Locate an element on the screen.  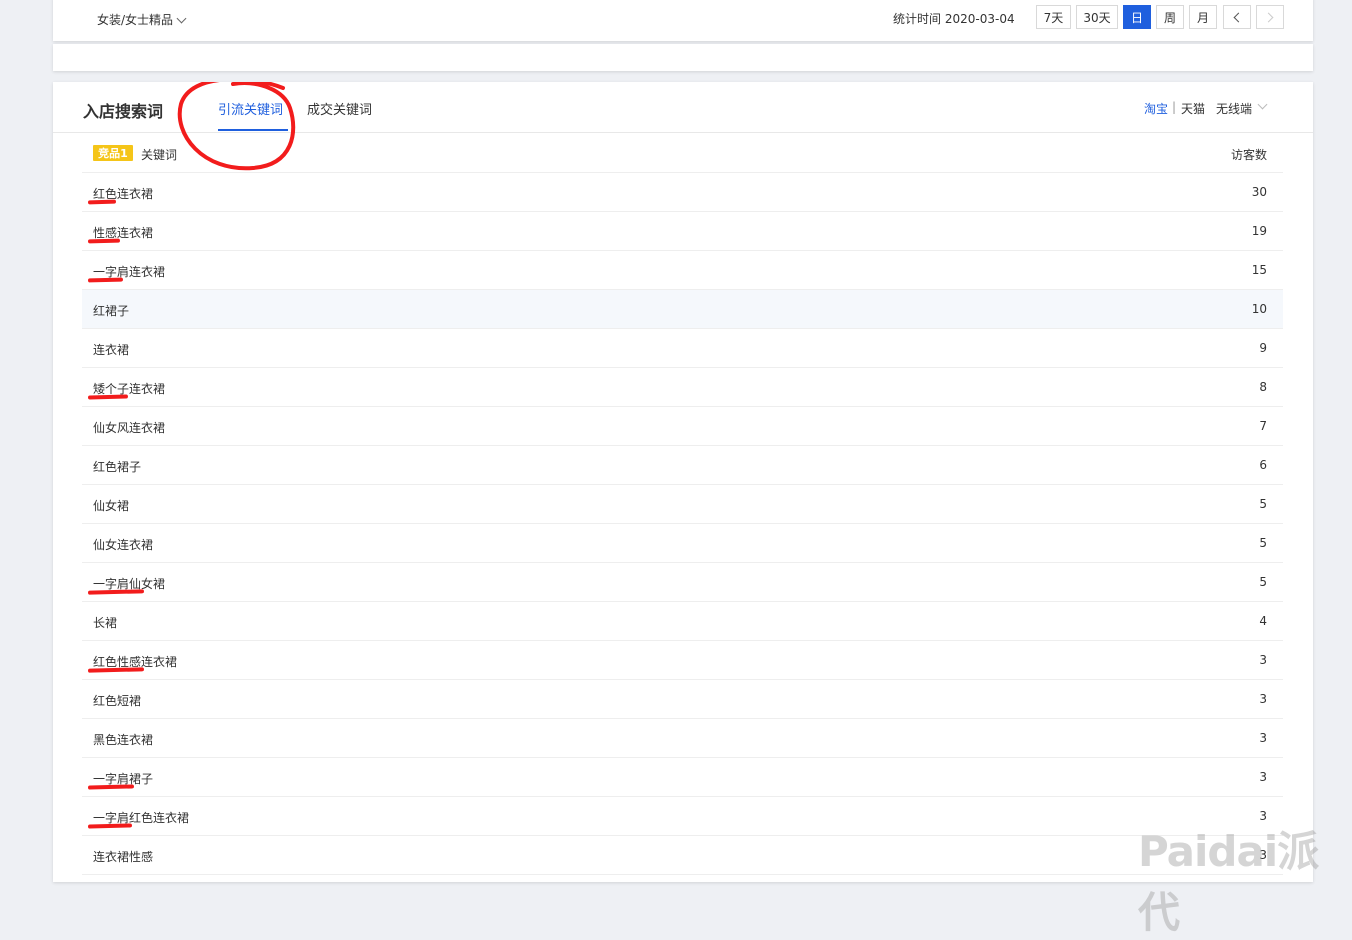
spacer-card is located at coordinates (683, 57).